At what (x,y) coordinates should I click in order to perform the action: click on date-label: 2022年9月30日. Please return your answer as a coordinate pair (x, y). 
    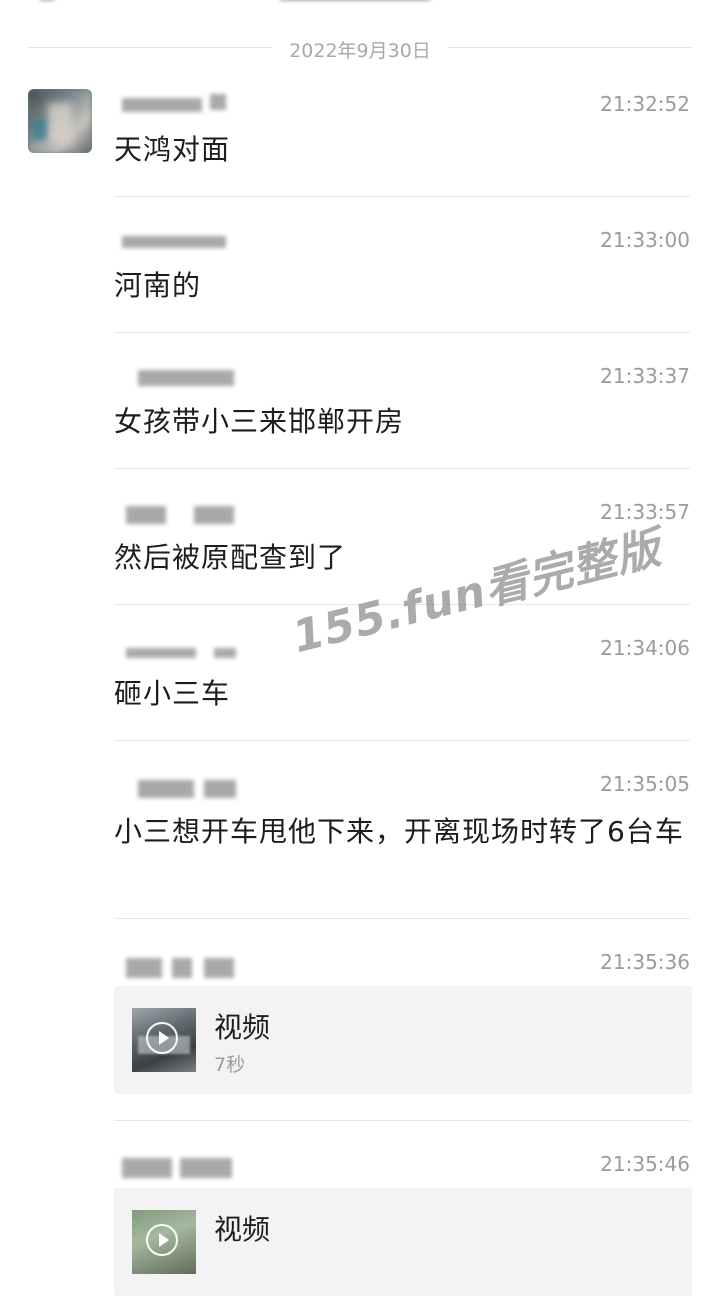
    Looking at the image, I should click on (360, 51).